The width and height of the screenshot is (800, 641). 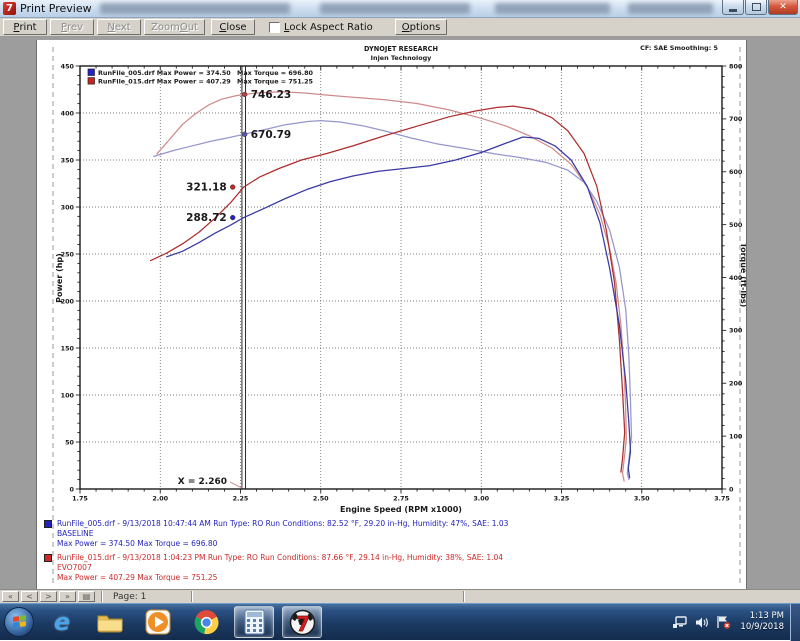 What do you see at coordinates (119, 27) in the screenshot?
I see `next-button: Next` at bounding box center [119, 27].